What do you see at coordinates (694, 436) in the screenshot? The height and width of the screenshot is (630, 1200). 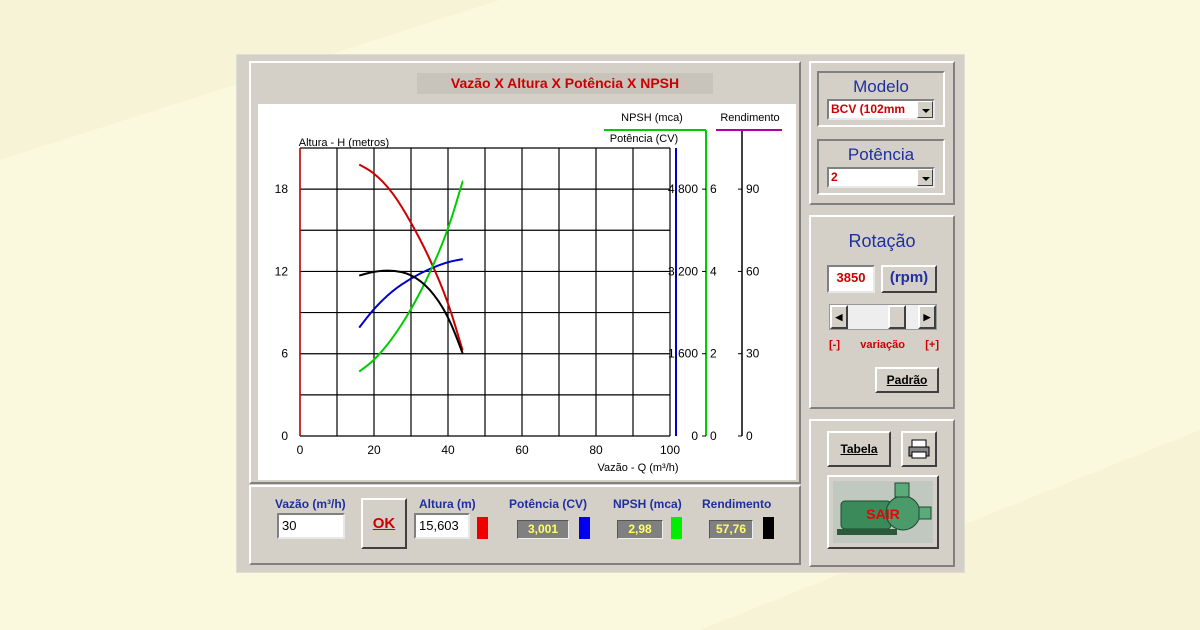 I see `potencia-tick-label: 0` at bounding box center [694, 436].